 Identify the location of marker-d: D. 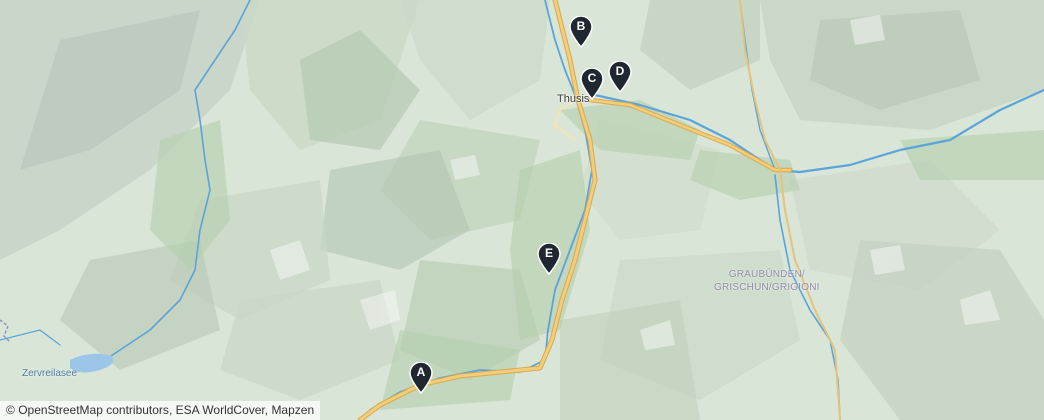
(620, 77).